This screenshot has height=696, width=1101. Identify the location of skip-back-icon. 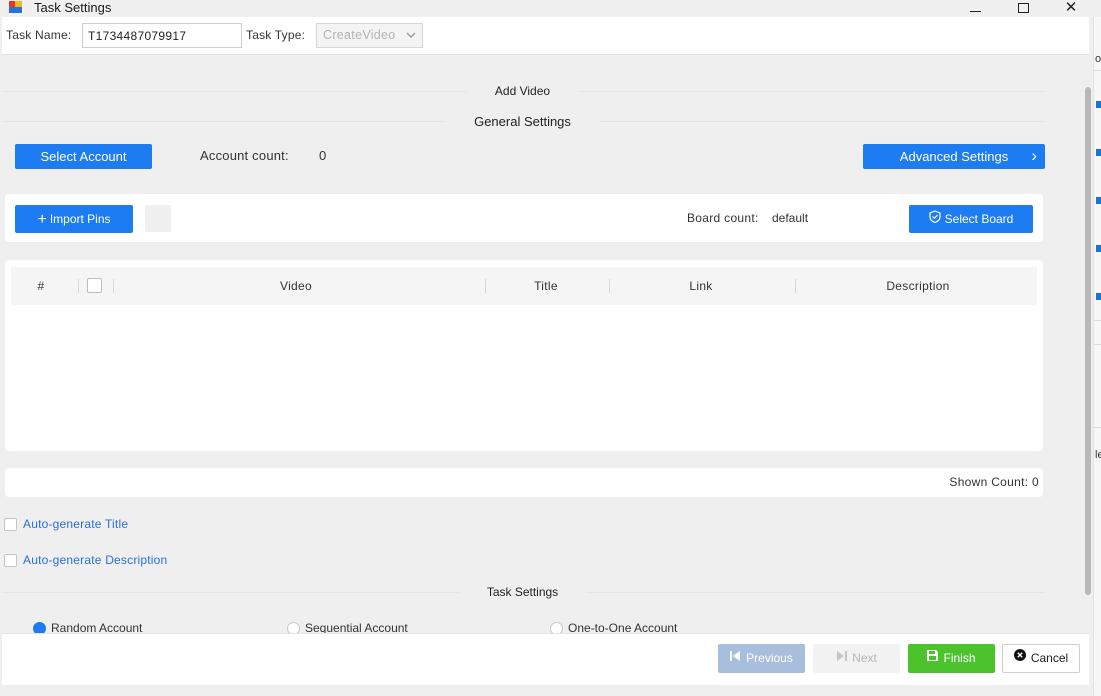
(735, 657).